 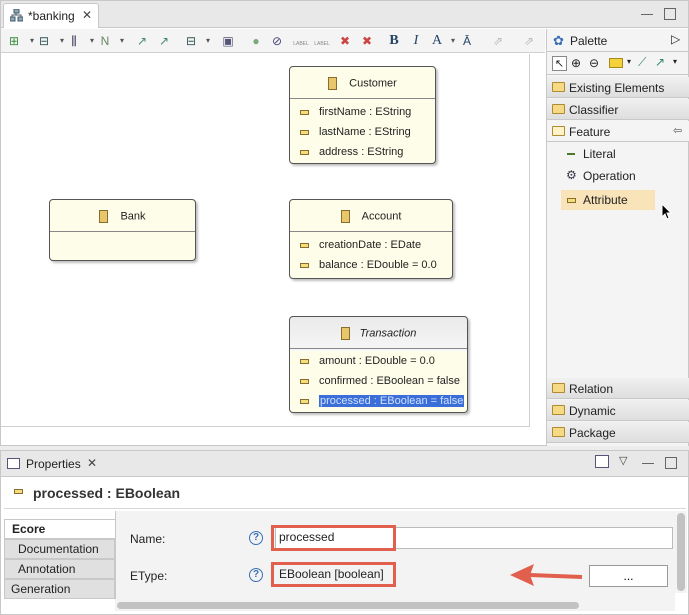 What do you see at coordinates (618, 410) in the screenshot?
I see `drawer-dynamic: Dynamic` at bounding box center [618, 410].